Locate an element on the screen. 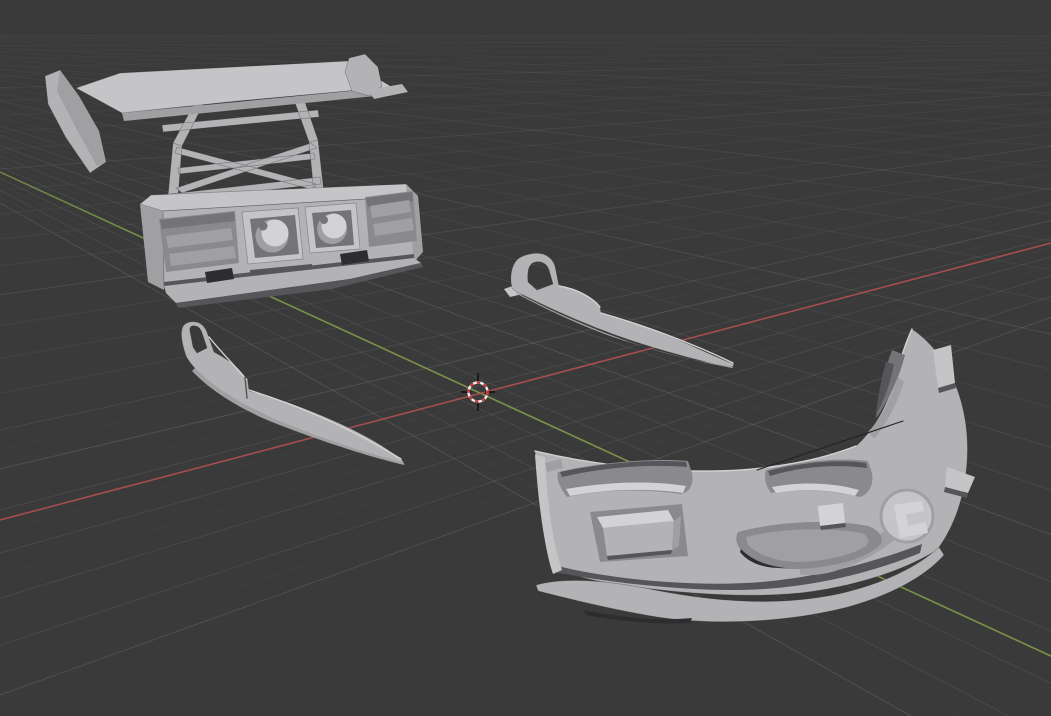  cursor-layer is located at coordinates (478, 392).